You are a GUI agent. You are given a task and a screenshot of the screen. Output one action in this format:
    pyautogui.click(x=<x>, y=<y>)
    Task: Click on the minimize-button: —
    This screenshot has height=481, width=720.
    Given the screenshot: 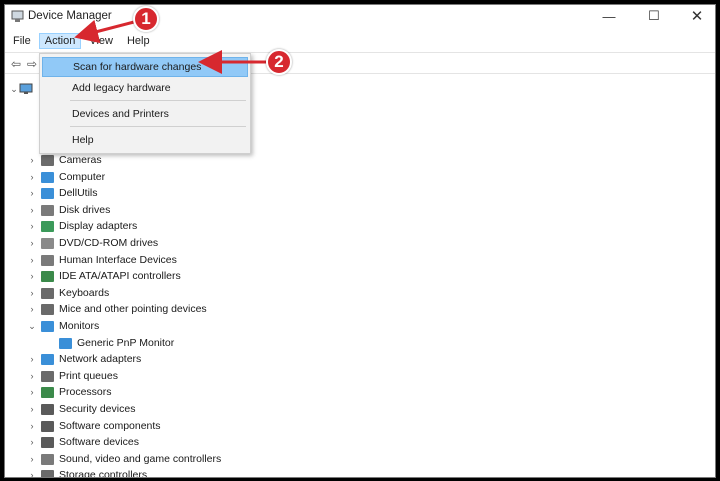 What is the action you would take?
    pyautogui.click(x=609, y=16)
    